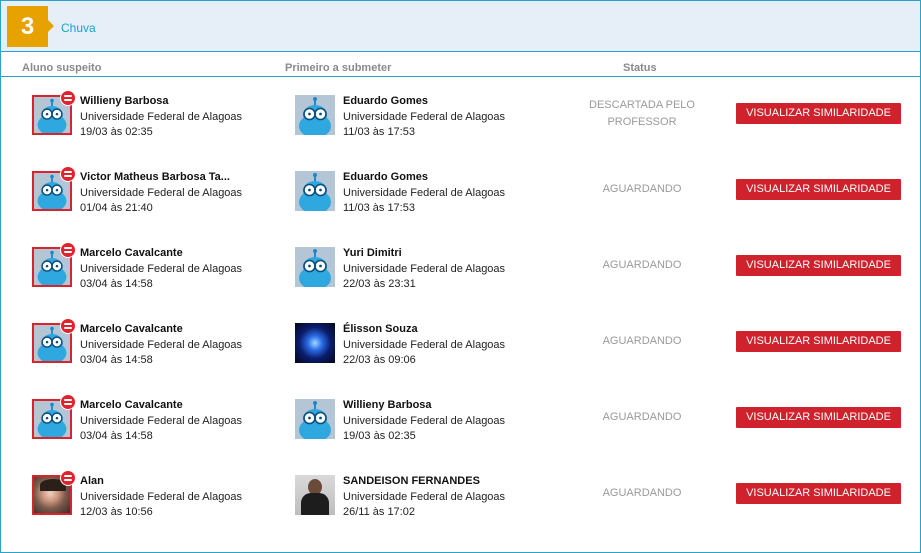 Image resolution: width=921 pixels, height=553 pixels. What do you see at coordinates (116, 512) in the screenshot?
I see `suspect-date: 12/03 às 10:56` at bounding box center [116, 512].